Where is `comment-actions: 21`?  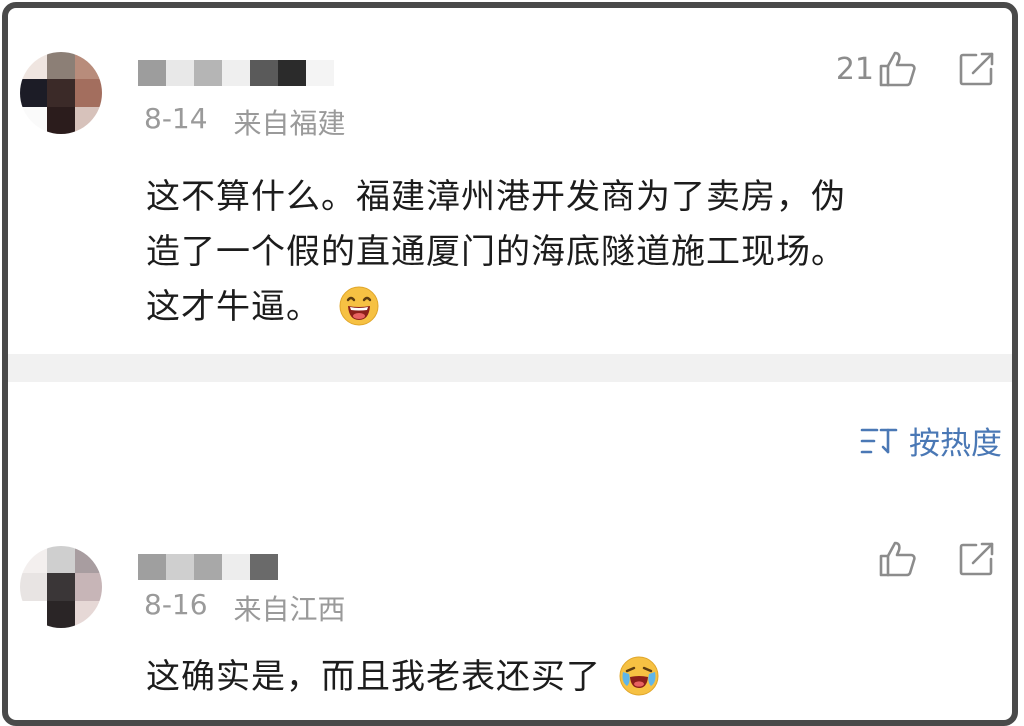
comment-actions: 21 is located at coordinates (916, 69).